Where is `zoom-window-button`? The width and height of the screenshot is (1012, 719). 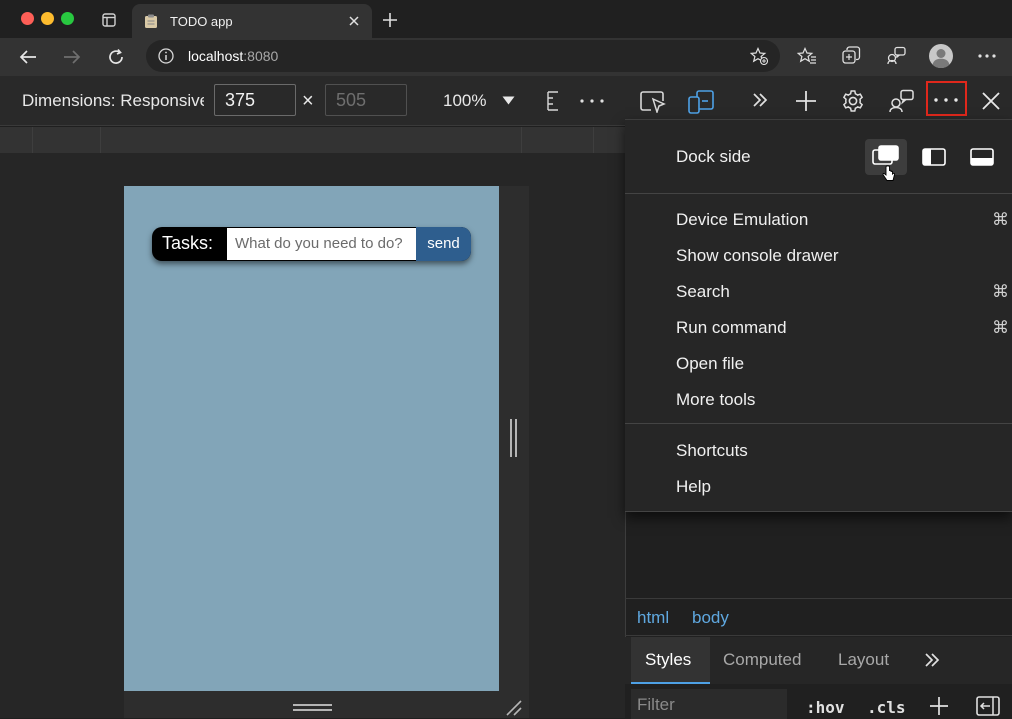 zoom-window-button is located at coordinates (67, 18).